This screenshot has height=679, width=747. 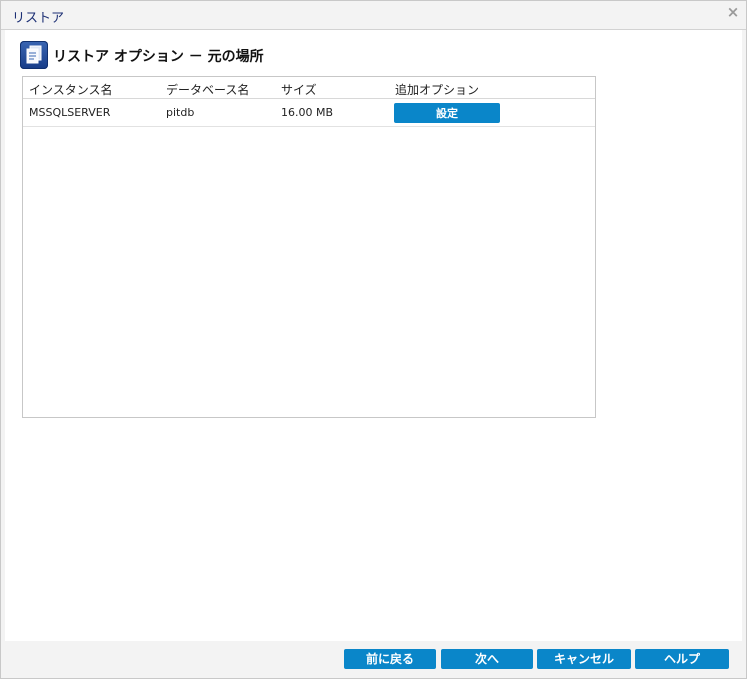 What do you see at coordinates (299, 89) in the screenshot?
I see `column-header-size: サイズ` at bounding box center [299, 89].